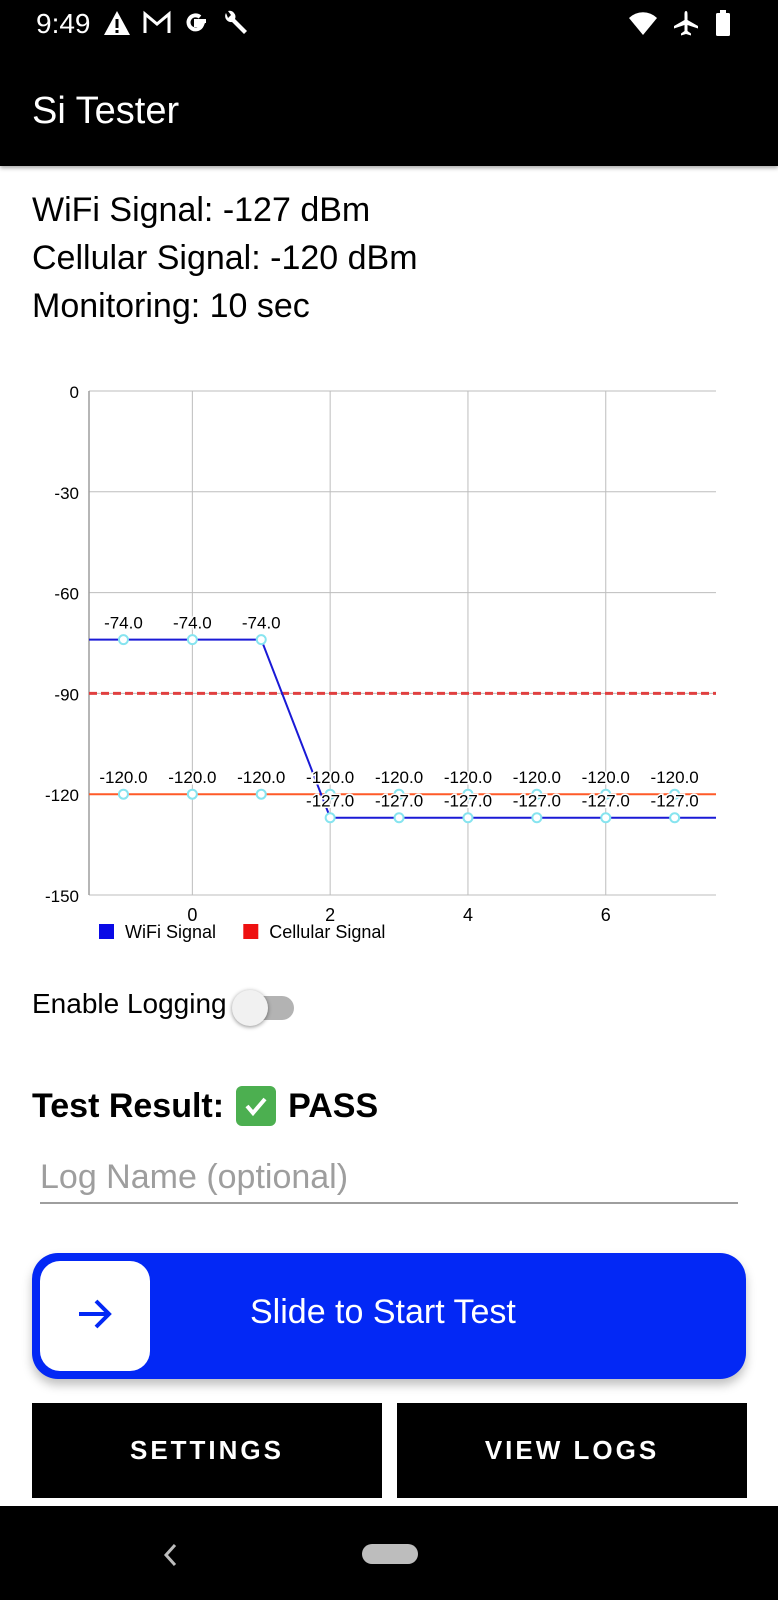  I want to click on slider-handle, so click(95, 1316).